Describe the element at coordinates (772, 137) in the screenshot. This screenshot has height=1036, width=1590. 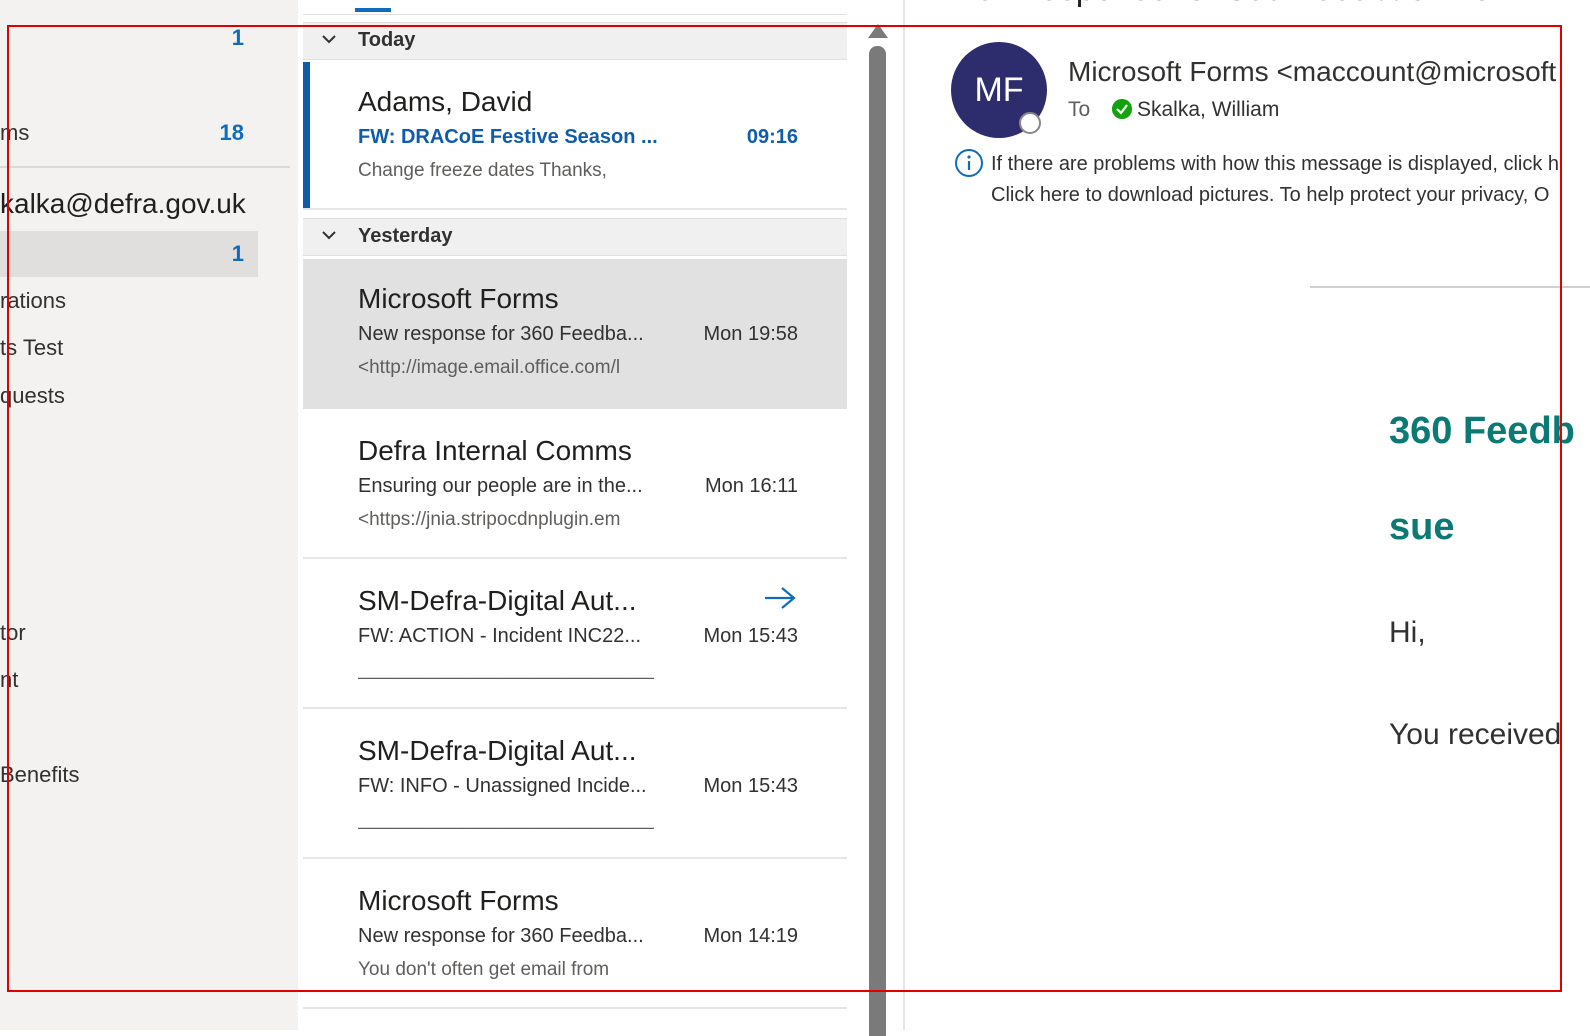
I see `message-time: 09:16` at that location.